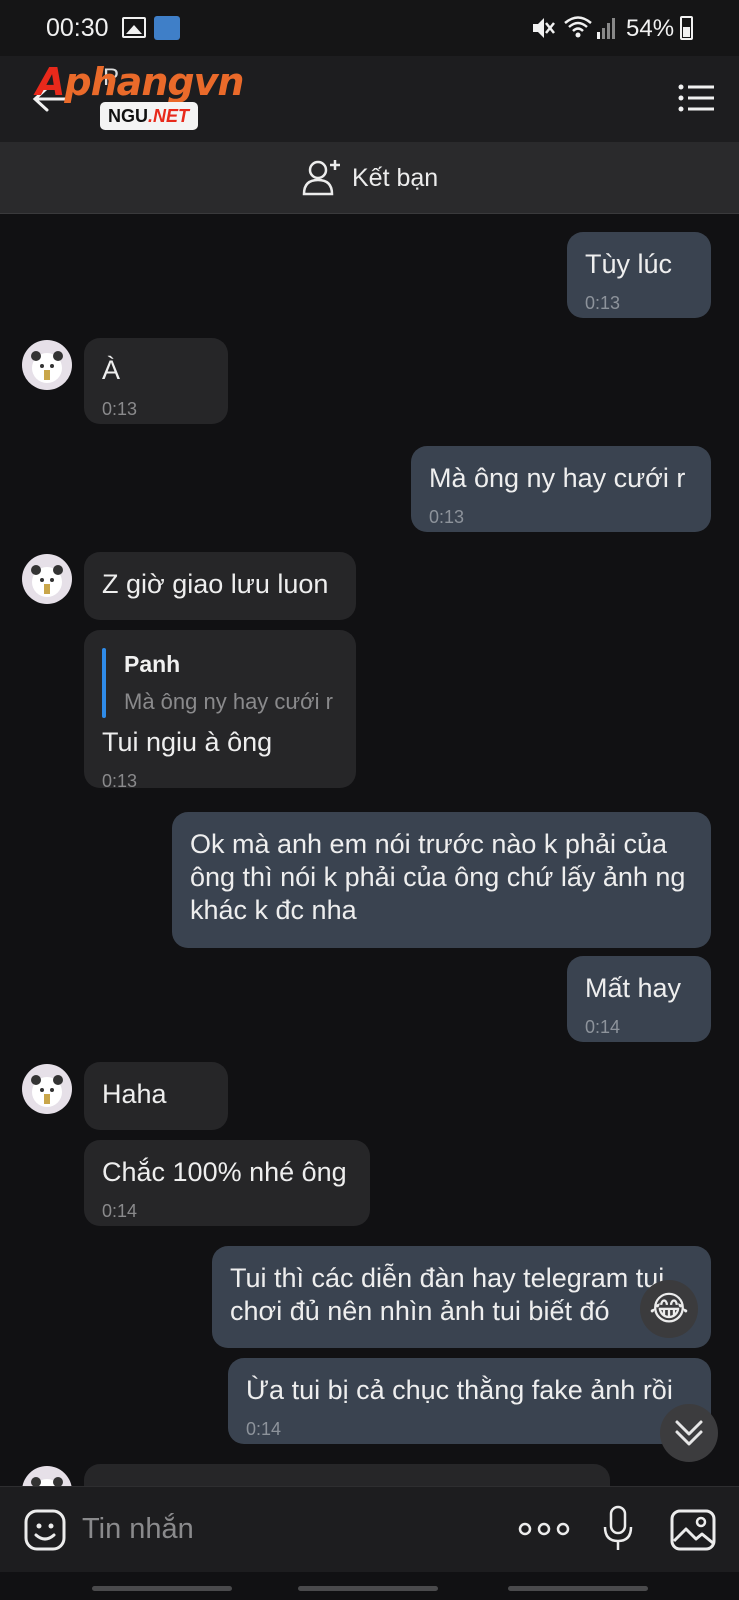  What do you see at coordinates (347, 1475) in the screenshot?
I see `message-bubble-incoming` at bounding box center [347, 1475].